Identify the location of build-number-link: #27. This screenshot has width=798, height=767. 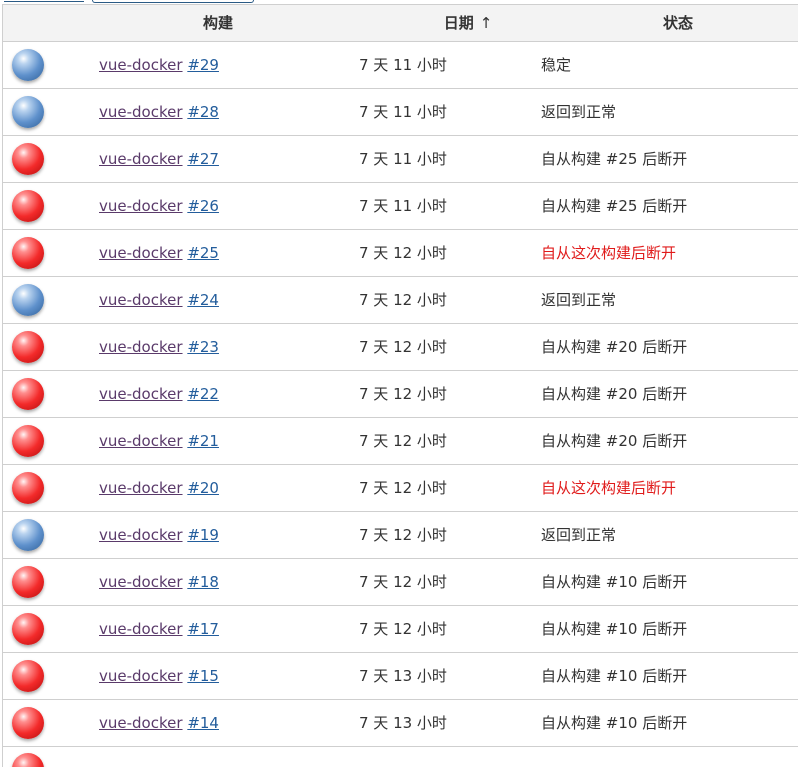
(203, 159).